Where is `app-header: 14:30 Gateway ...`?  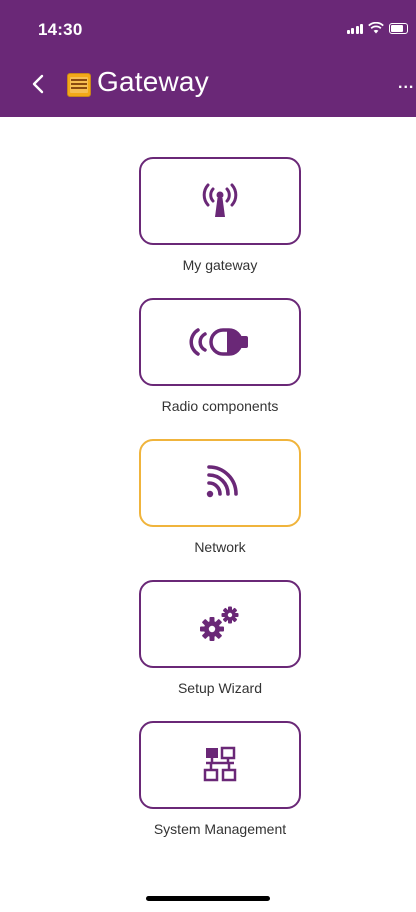 app-header: 14:30 Gateway ... is located at coordinates (208, 58).